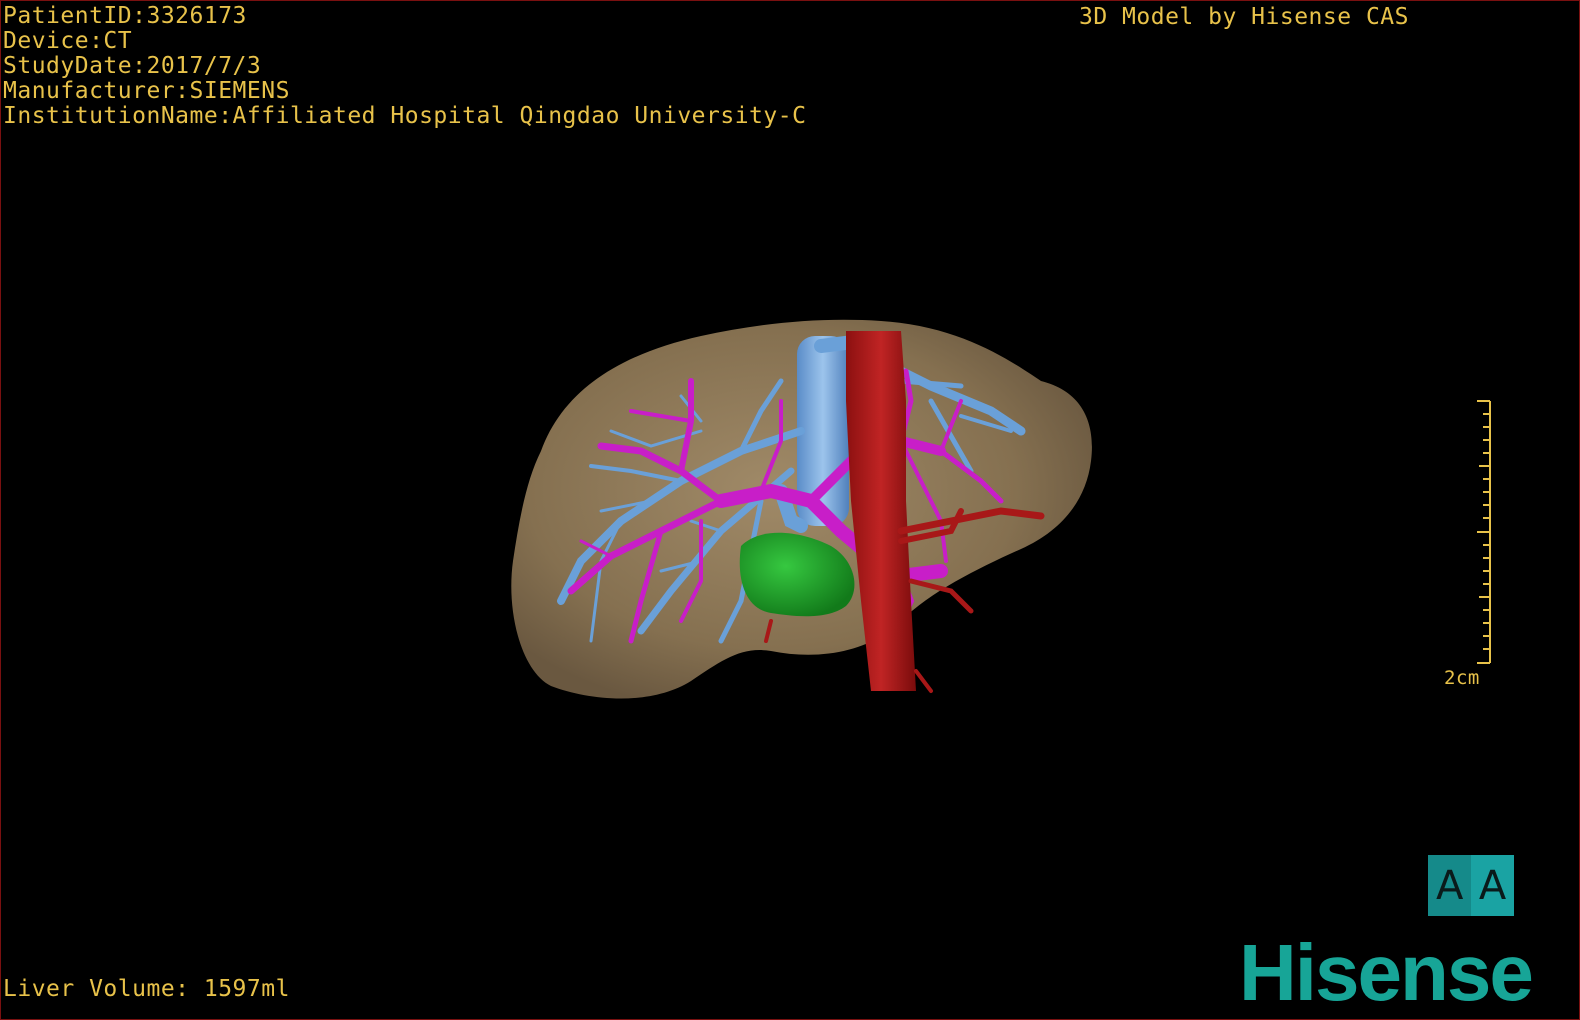 Image resolution: width=1580 pixels, height=1020 pixels. I want to click on manufacturer: Manufacturer:SIEMENS, so click(146, 91).